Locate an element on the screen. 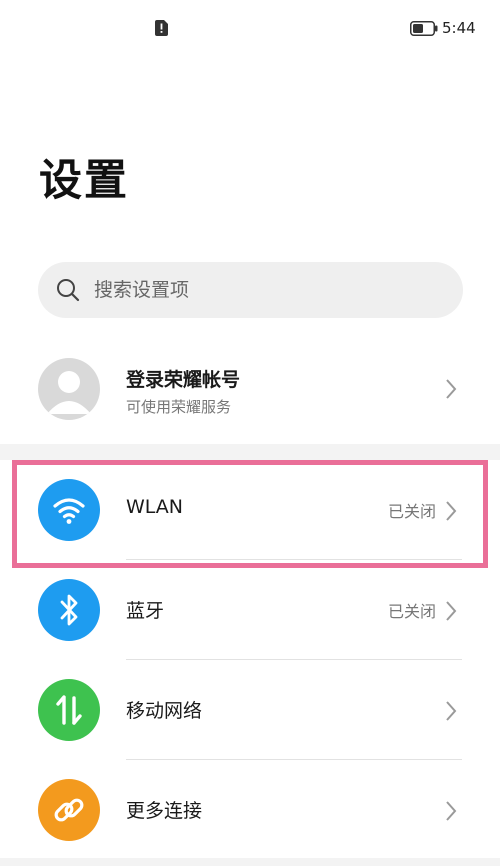 The width and height of the screenshot is (500, 866). link-icon is located at coordinates (69, 810).